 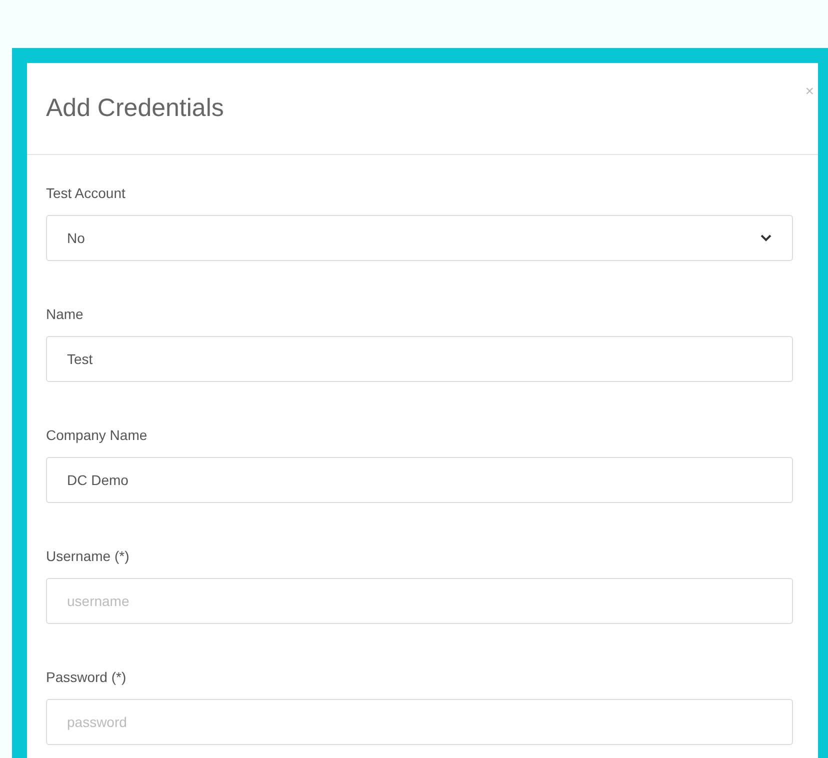 What do you see at coordinates (419, 359) in the screenshot?
I see `input-field: Test` at bounding box center [419, 359].